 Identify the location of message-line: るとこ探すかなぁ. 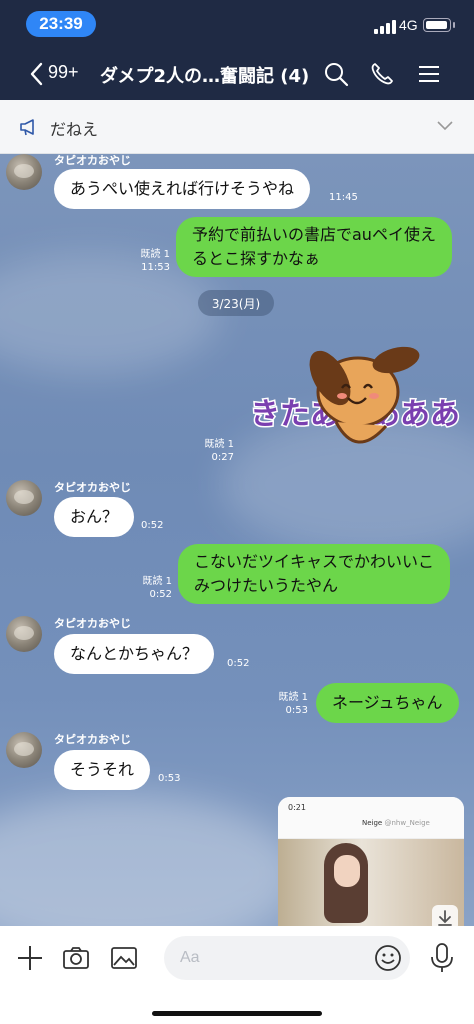
(256, 258).